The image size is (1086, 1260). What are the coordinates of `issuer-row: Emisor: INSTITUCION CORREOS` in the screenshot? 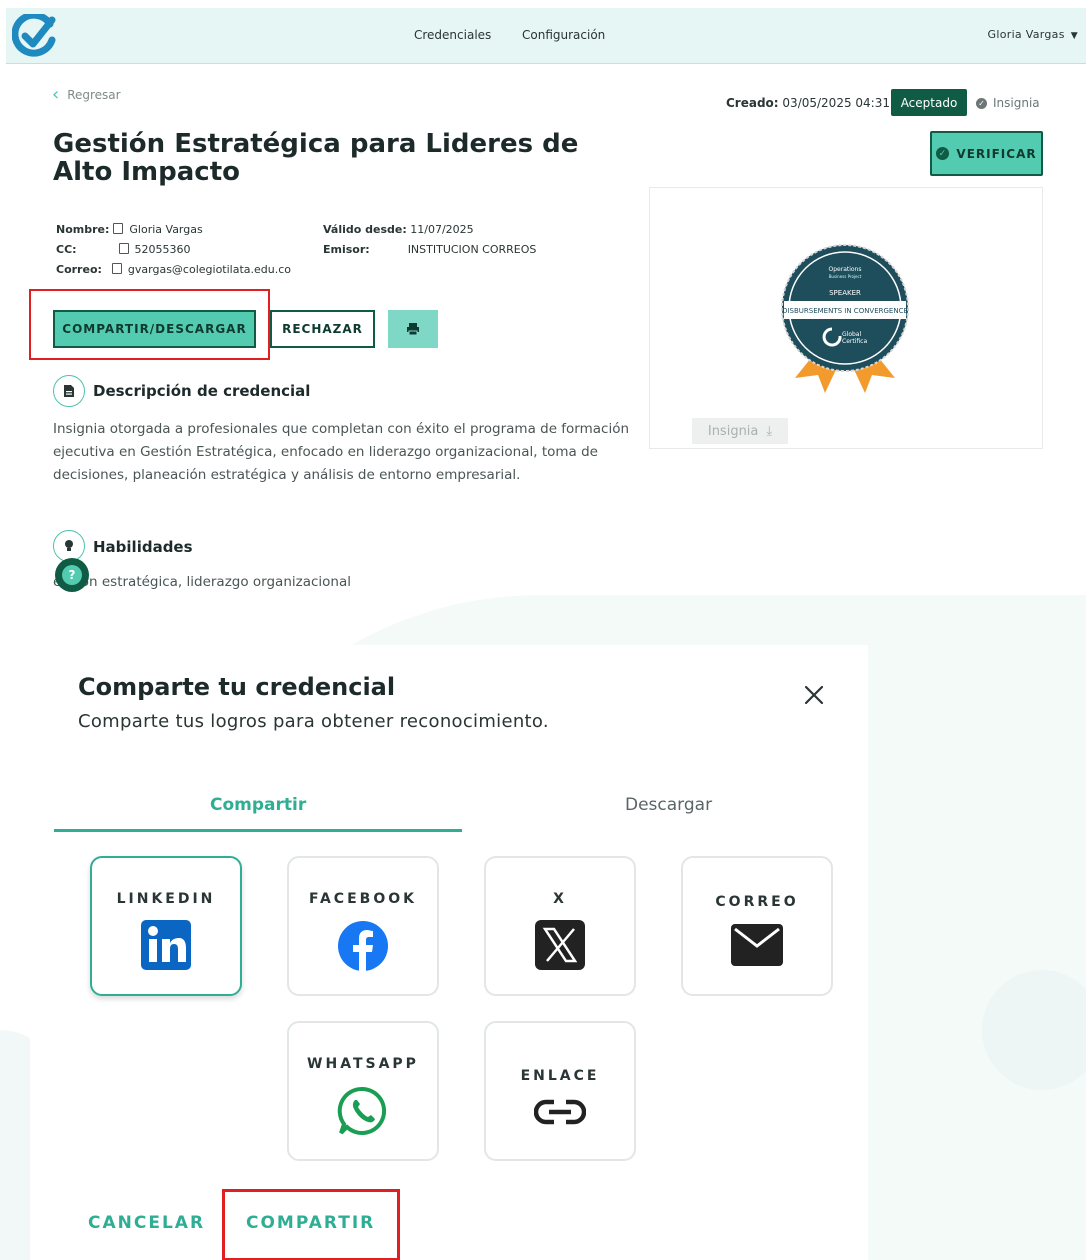 It's located at (429, 249).